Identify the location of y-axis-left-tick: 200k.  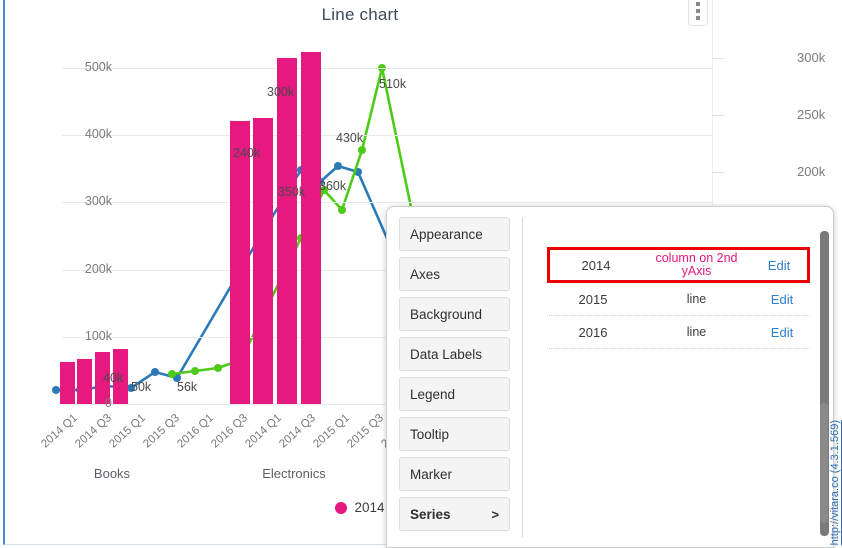
(98, 268).